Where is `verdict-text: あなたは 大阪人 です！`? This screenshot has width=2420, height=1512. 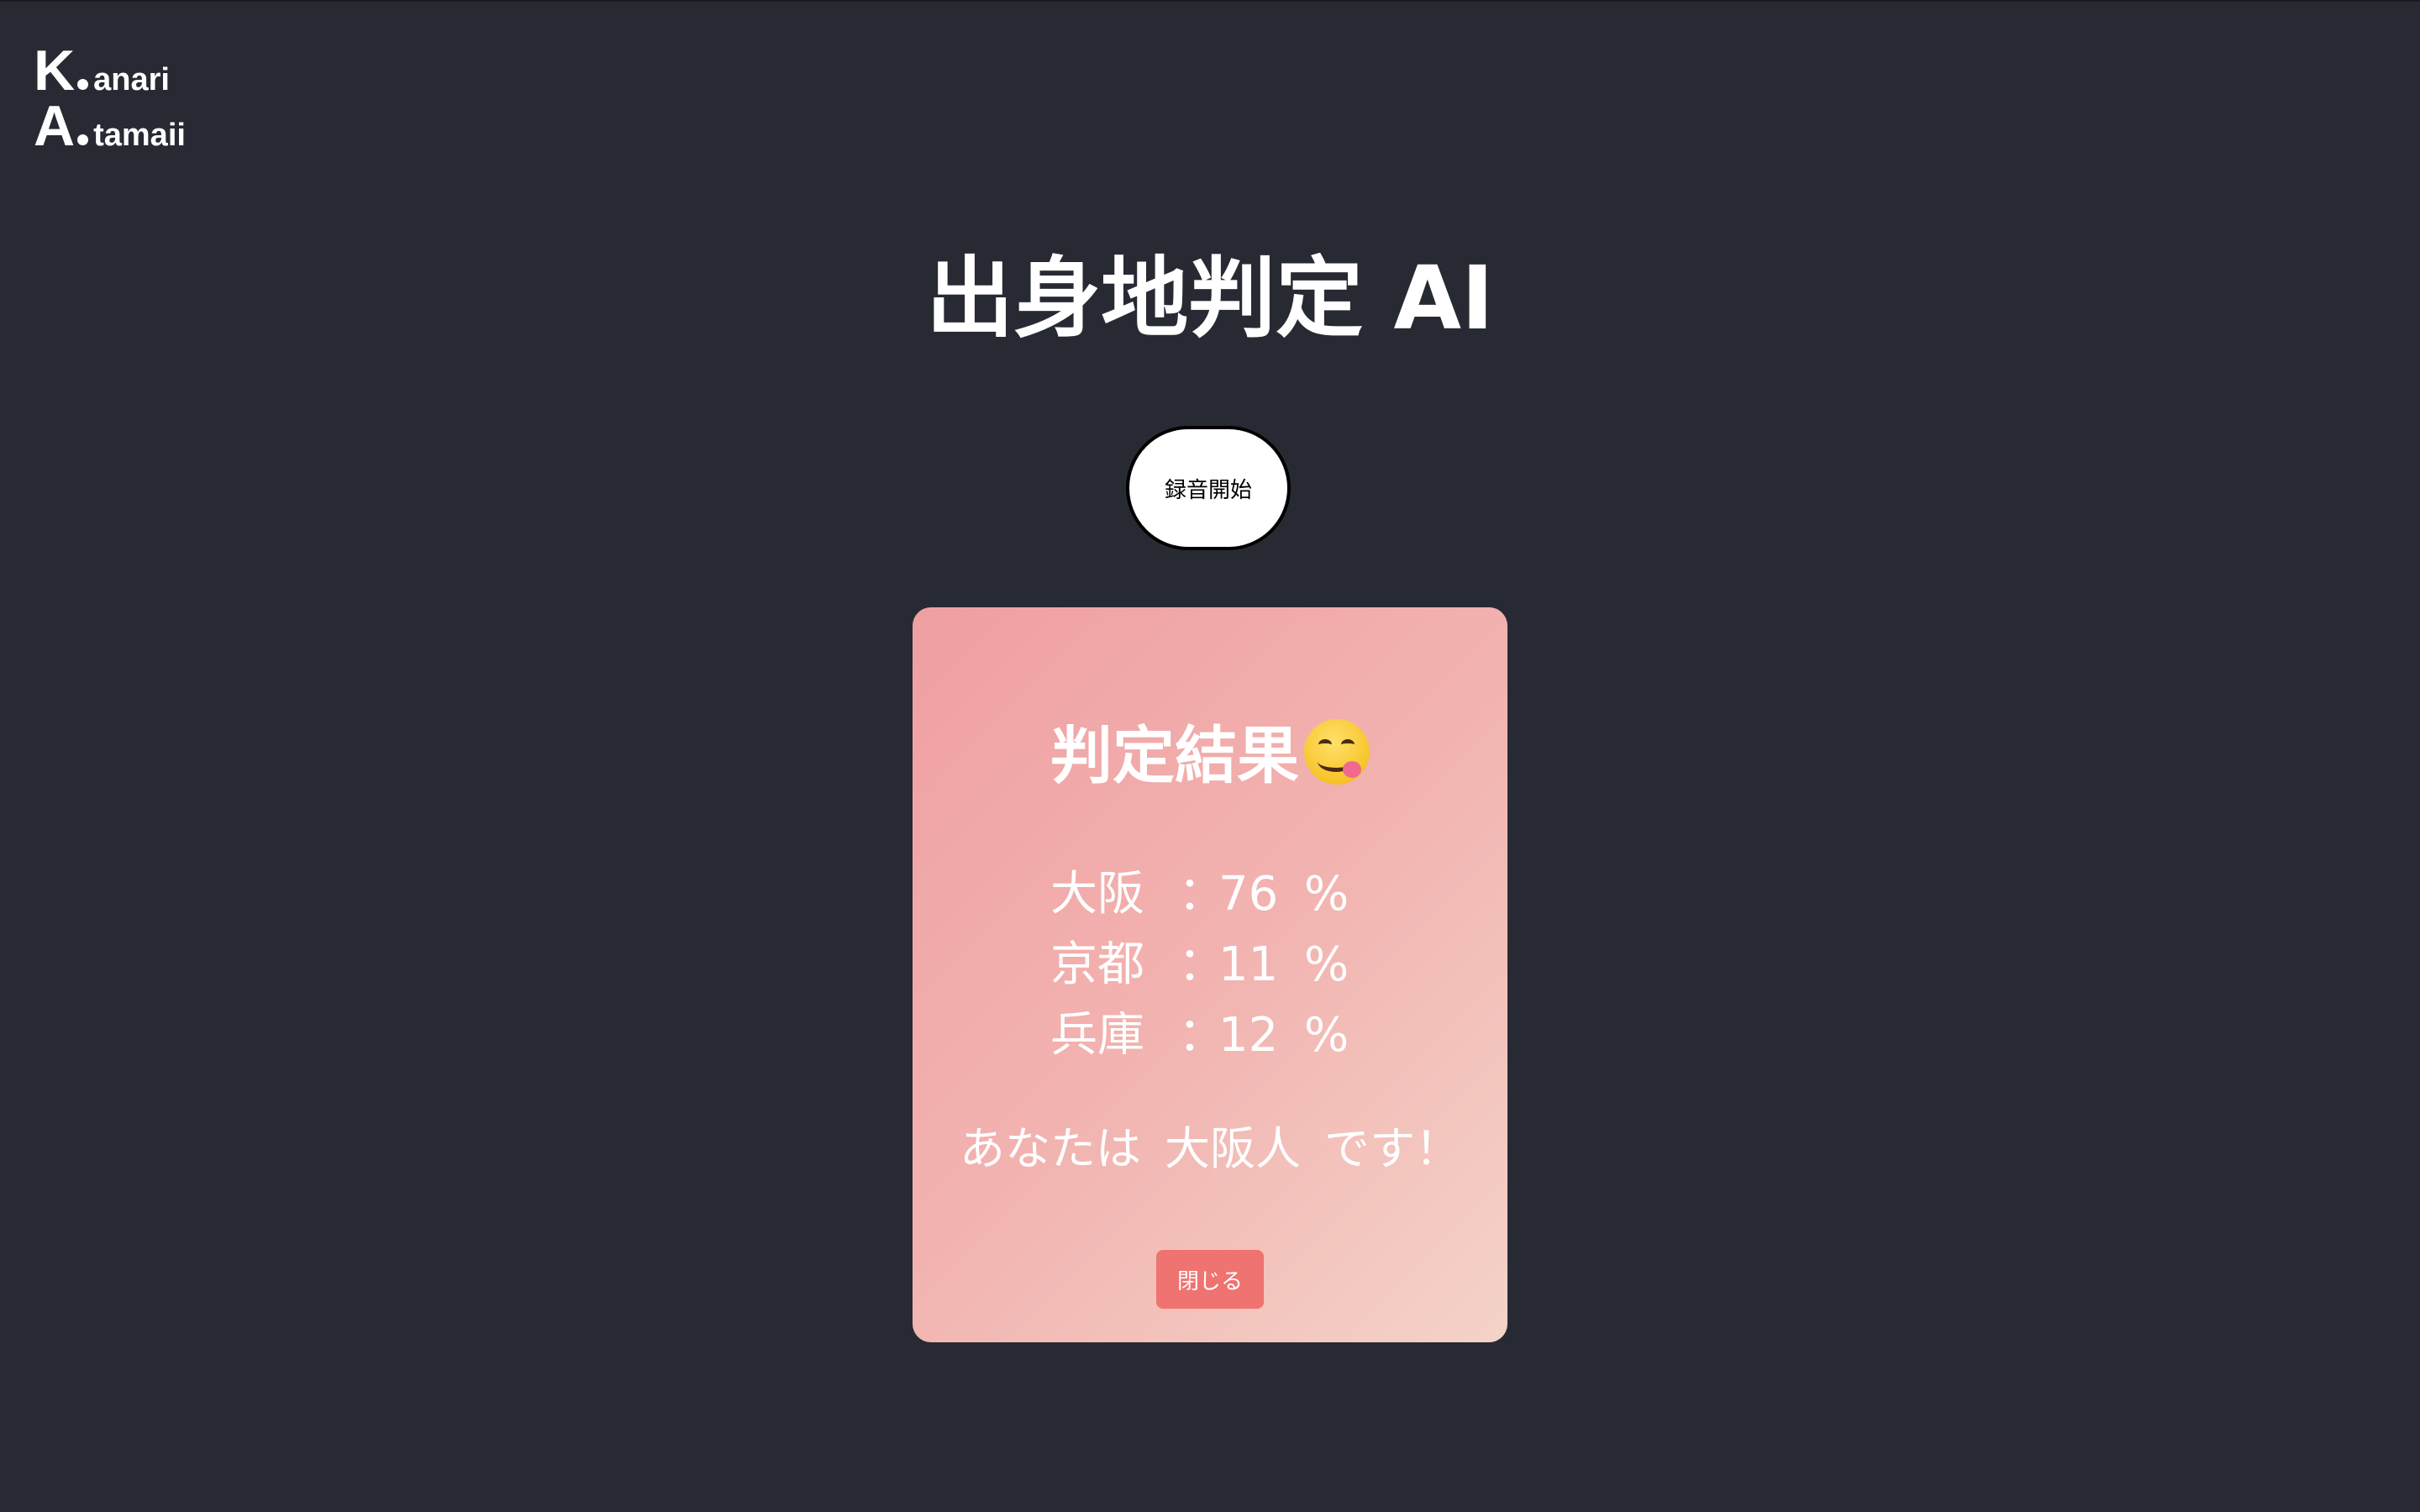 verdict-text: あなたは 大阪人 です！ is located at coordinates (1210, 1149).